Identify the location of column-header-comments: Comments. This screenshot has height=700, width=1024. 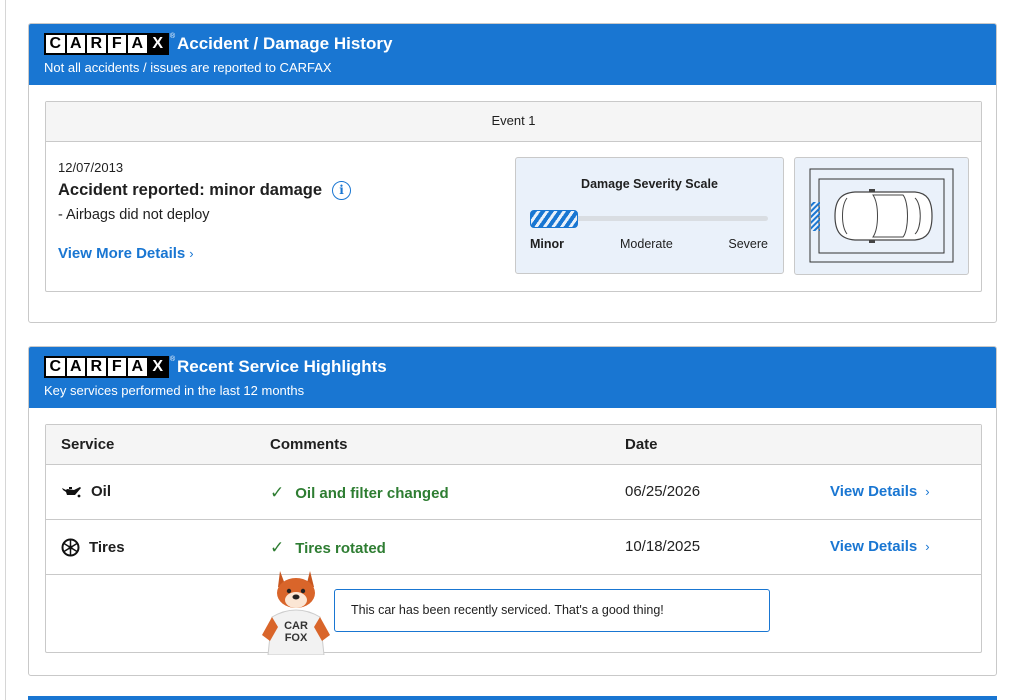
(309, 444).